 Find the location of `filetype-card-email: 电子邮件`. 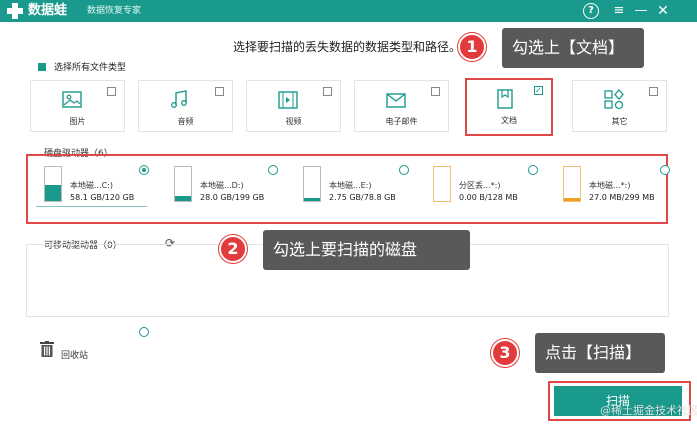

filetype-card-email: 电子邮件 is located at coordinates (401, 106).